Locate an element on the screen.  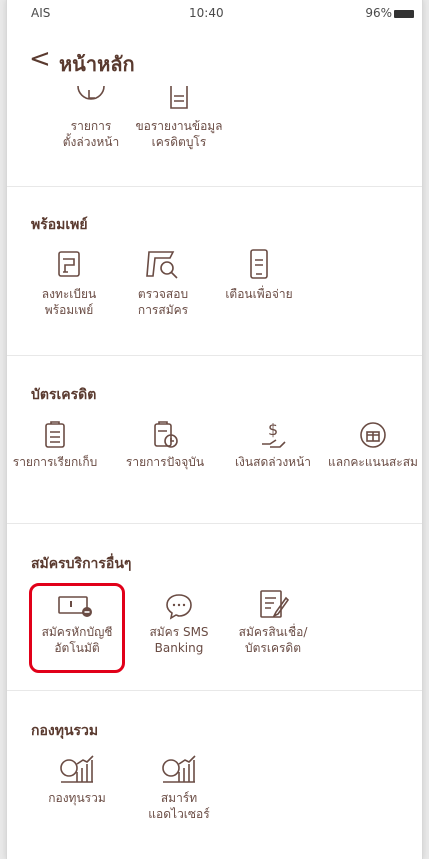
search-promptpay-icon is located at coordinates (162, 265).